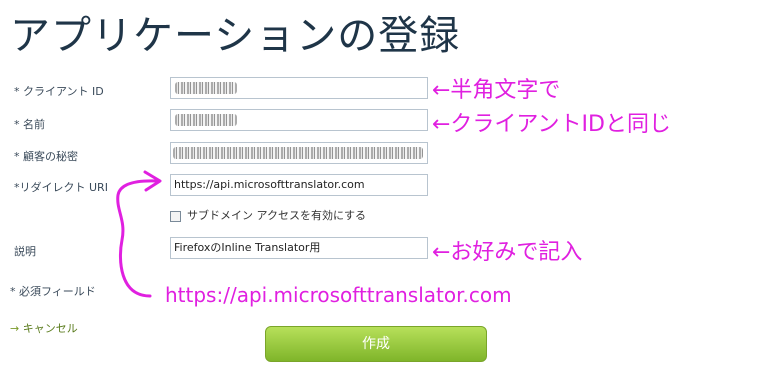 The height and width of the screenshot is (376, 773). Describe the element at coordinates (139, 234) in the screenshot. I see `handwritten-arrow-icon` at that location.